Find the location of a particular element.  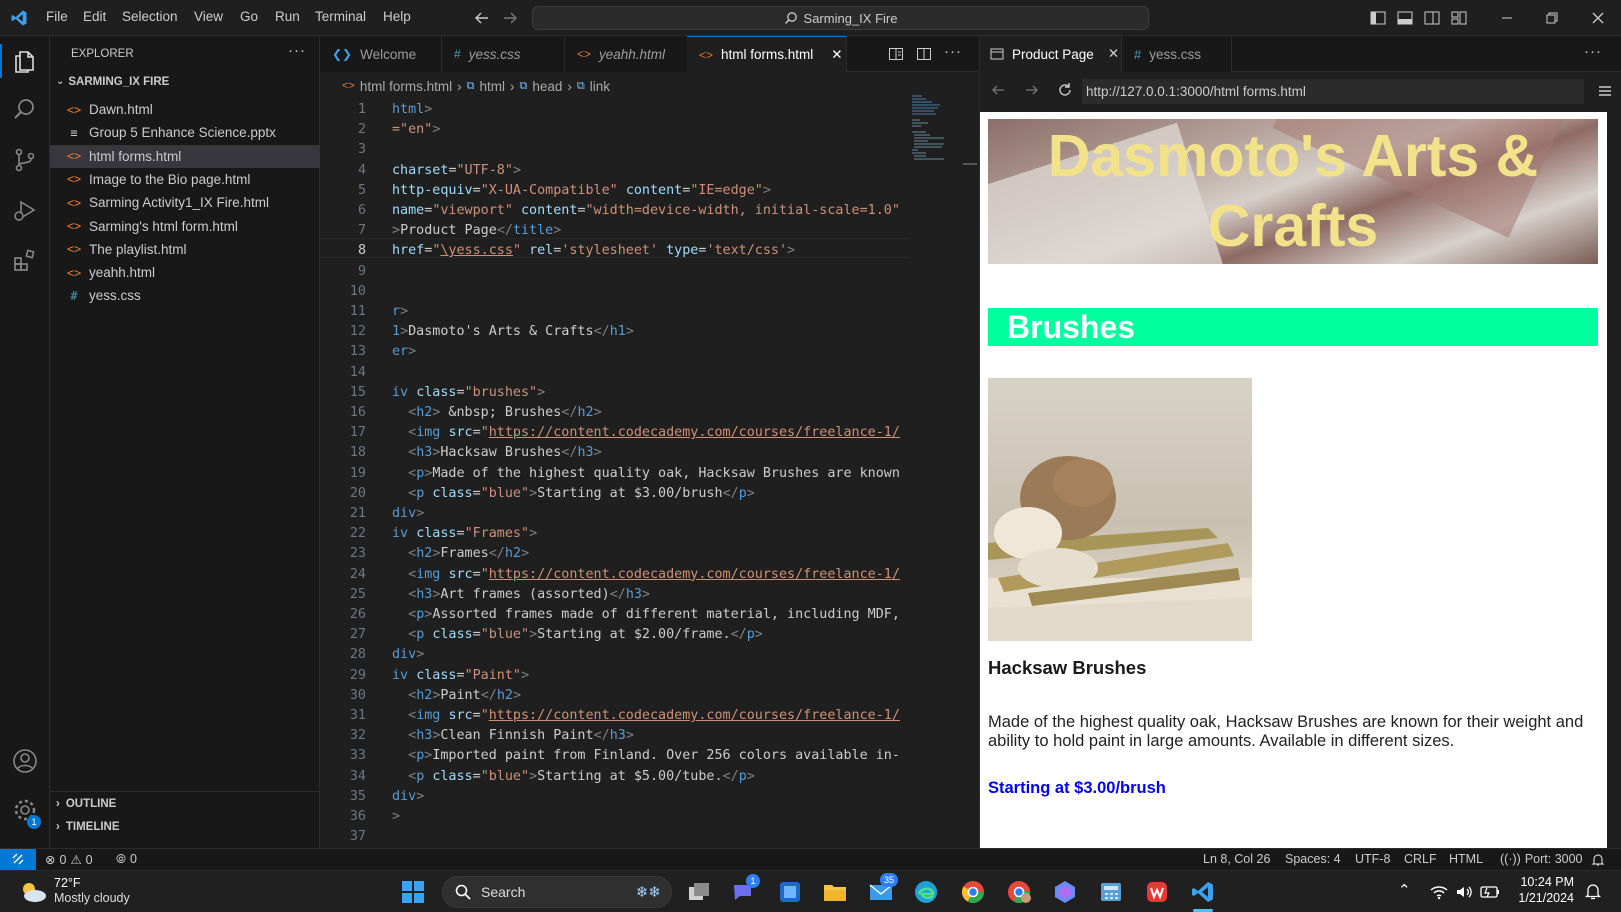

folder-header: ⌄ SARMING_IX FIRE is located at coordinates (112, 82).